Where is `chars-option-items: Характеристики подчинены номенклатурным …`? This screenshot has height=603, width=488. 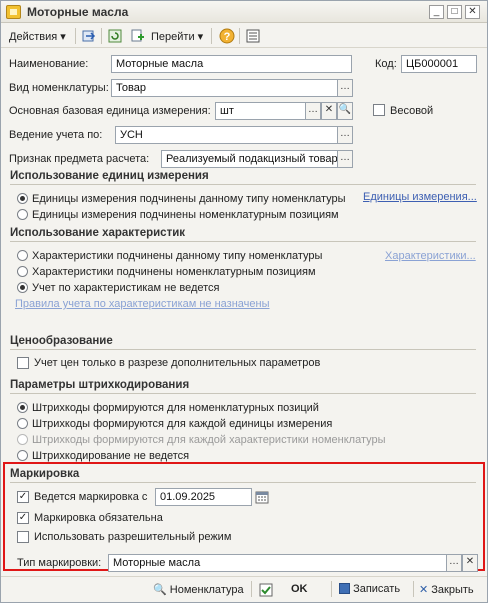
chars-option-items: Характеристики подчинены номенклатурным … is located at coordinates (174, 272).